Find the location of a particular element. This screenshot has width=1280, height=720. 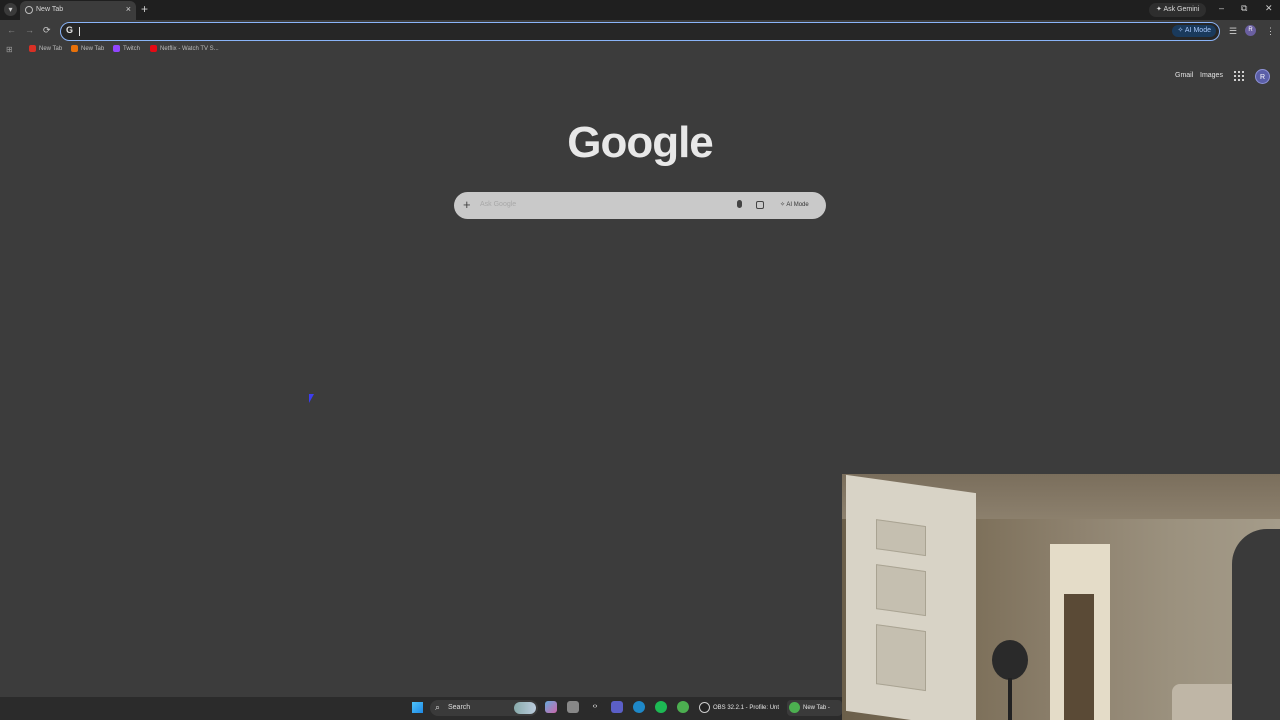

apps-shortcut-icon: ⊞ is located at coordinates (9, 49).